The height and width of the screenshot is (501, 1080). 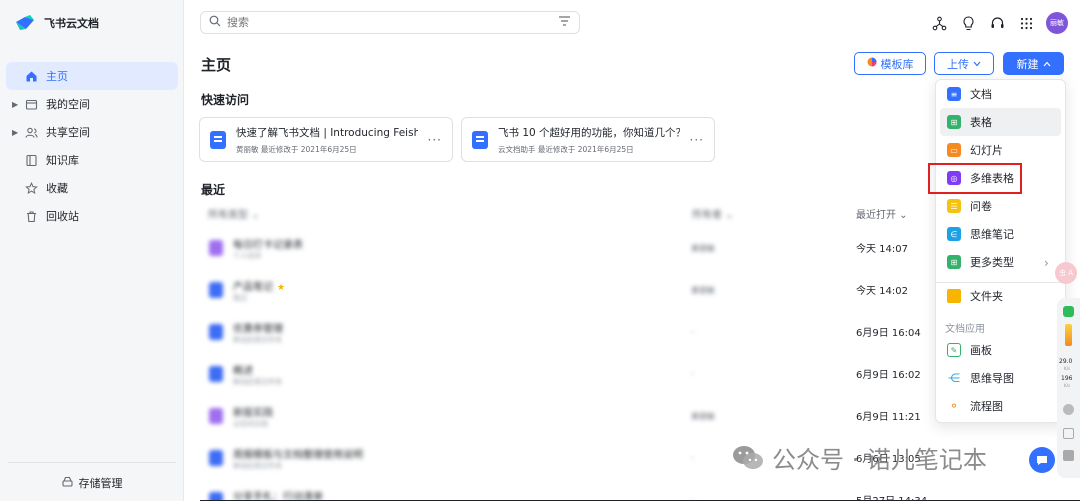 I want to click on chat-icon, so click(x=1068, y=455).